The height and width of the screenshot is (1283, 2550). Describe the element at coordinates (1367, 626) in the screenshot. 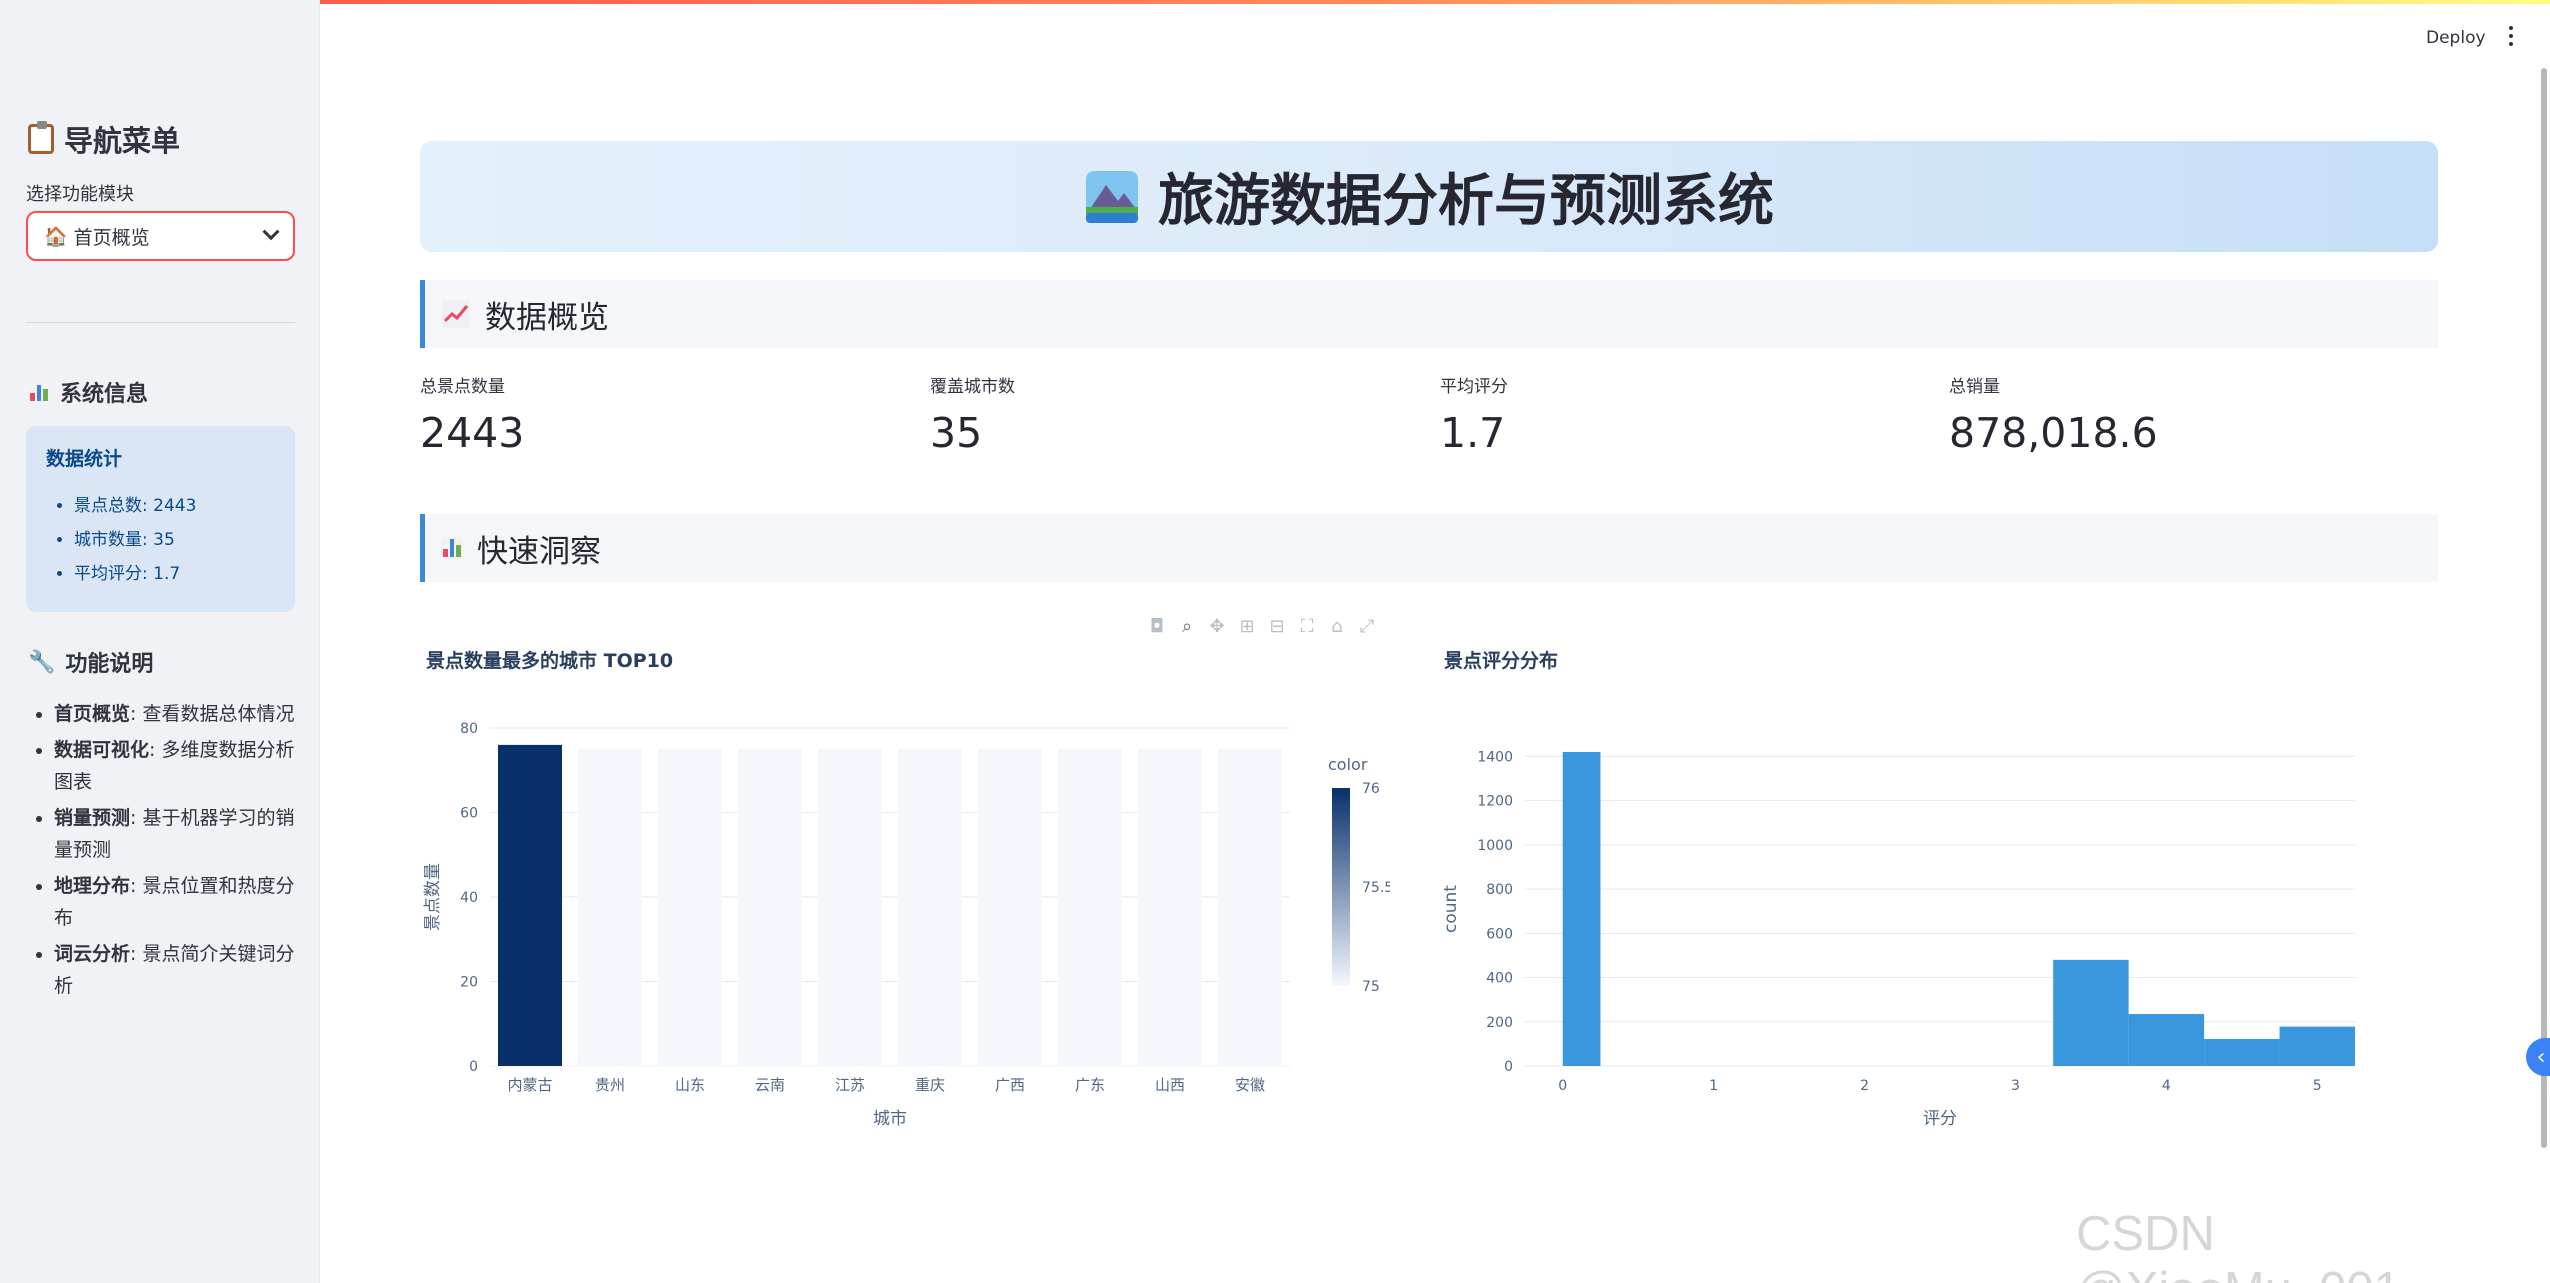

I see `fullscreen-icon: ⤢` at that location.